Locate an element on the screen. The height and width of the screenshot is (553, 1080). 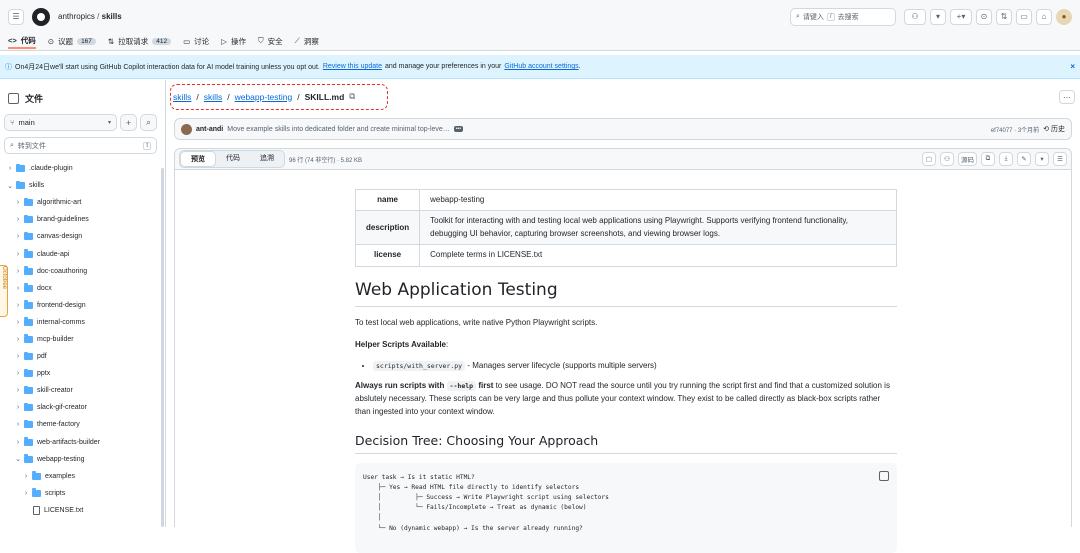
tab-pull-requests: ⇅ 拉取请求 412 is located at coordinates (140, 41).